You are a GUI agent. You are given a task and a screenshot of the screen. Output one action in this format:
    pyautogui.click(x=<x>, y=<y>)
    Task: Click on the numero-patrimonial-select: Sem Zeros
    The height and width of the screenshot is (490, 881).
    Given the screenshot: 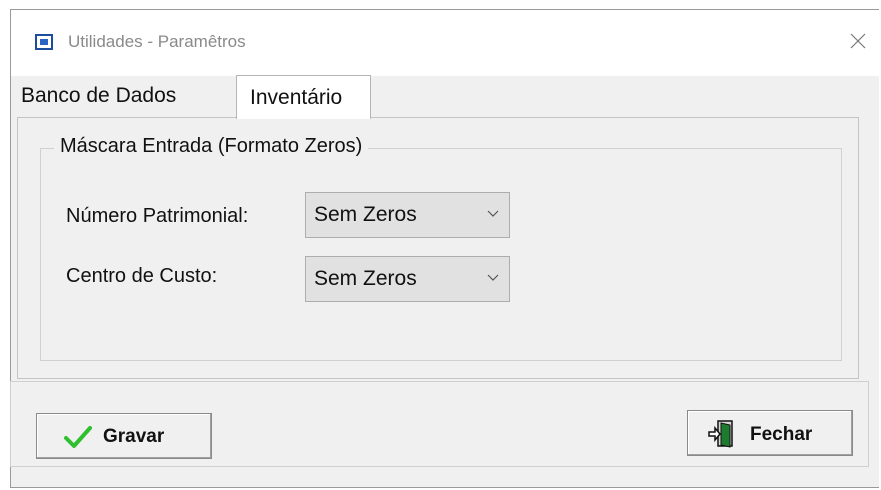 What is the action you would take?
    pyautogui.click(x=407, y=215)
    